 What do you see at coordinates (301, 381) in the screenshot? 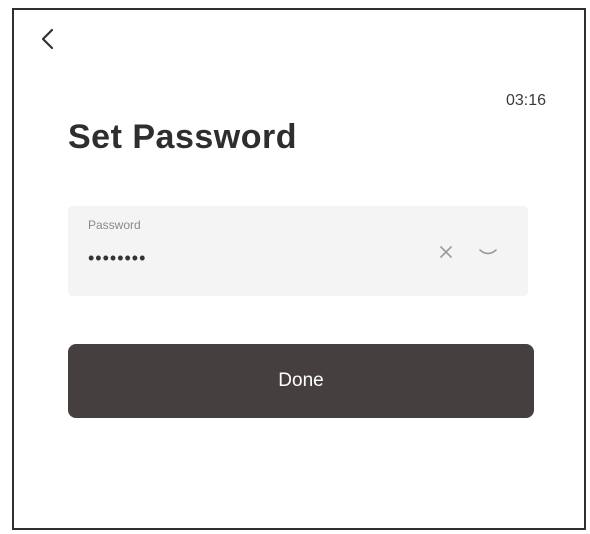
I see `done-button: Done` at bounding box center [301, 381].